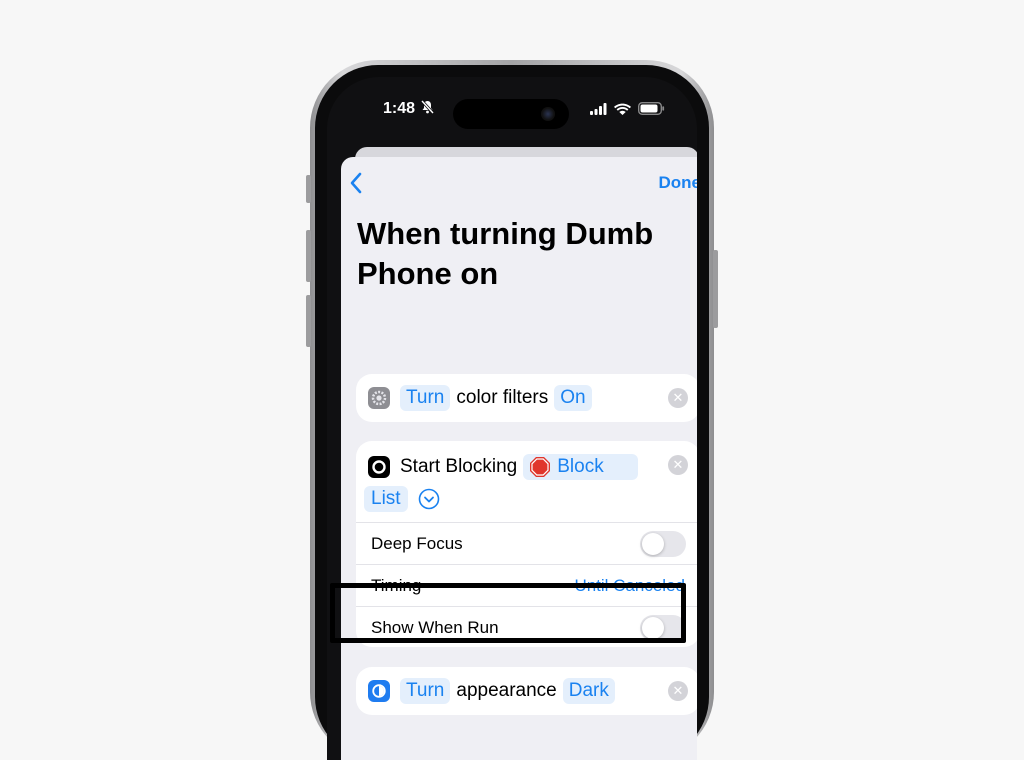 This screenshot has width=1024, height=760. Describe the element at coordinates (308, 321) in the screenshot. I see `volume-down-button` at that location.